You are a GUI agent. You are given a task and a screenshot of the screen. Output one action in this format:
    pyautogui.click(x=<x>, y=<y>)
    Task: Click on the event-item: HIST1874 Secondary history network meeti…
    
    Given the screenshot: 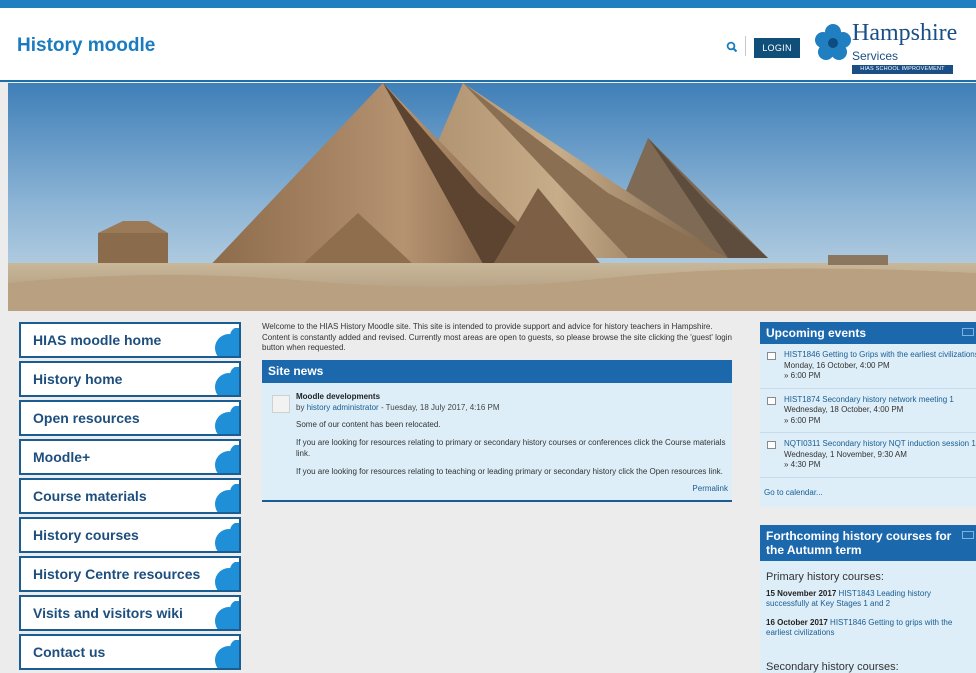 What is the action you would take?
    pyautogui.click(x=868, y=411)
    